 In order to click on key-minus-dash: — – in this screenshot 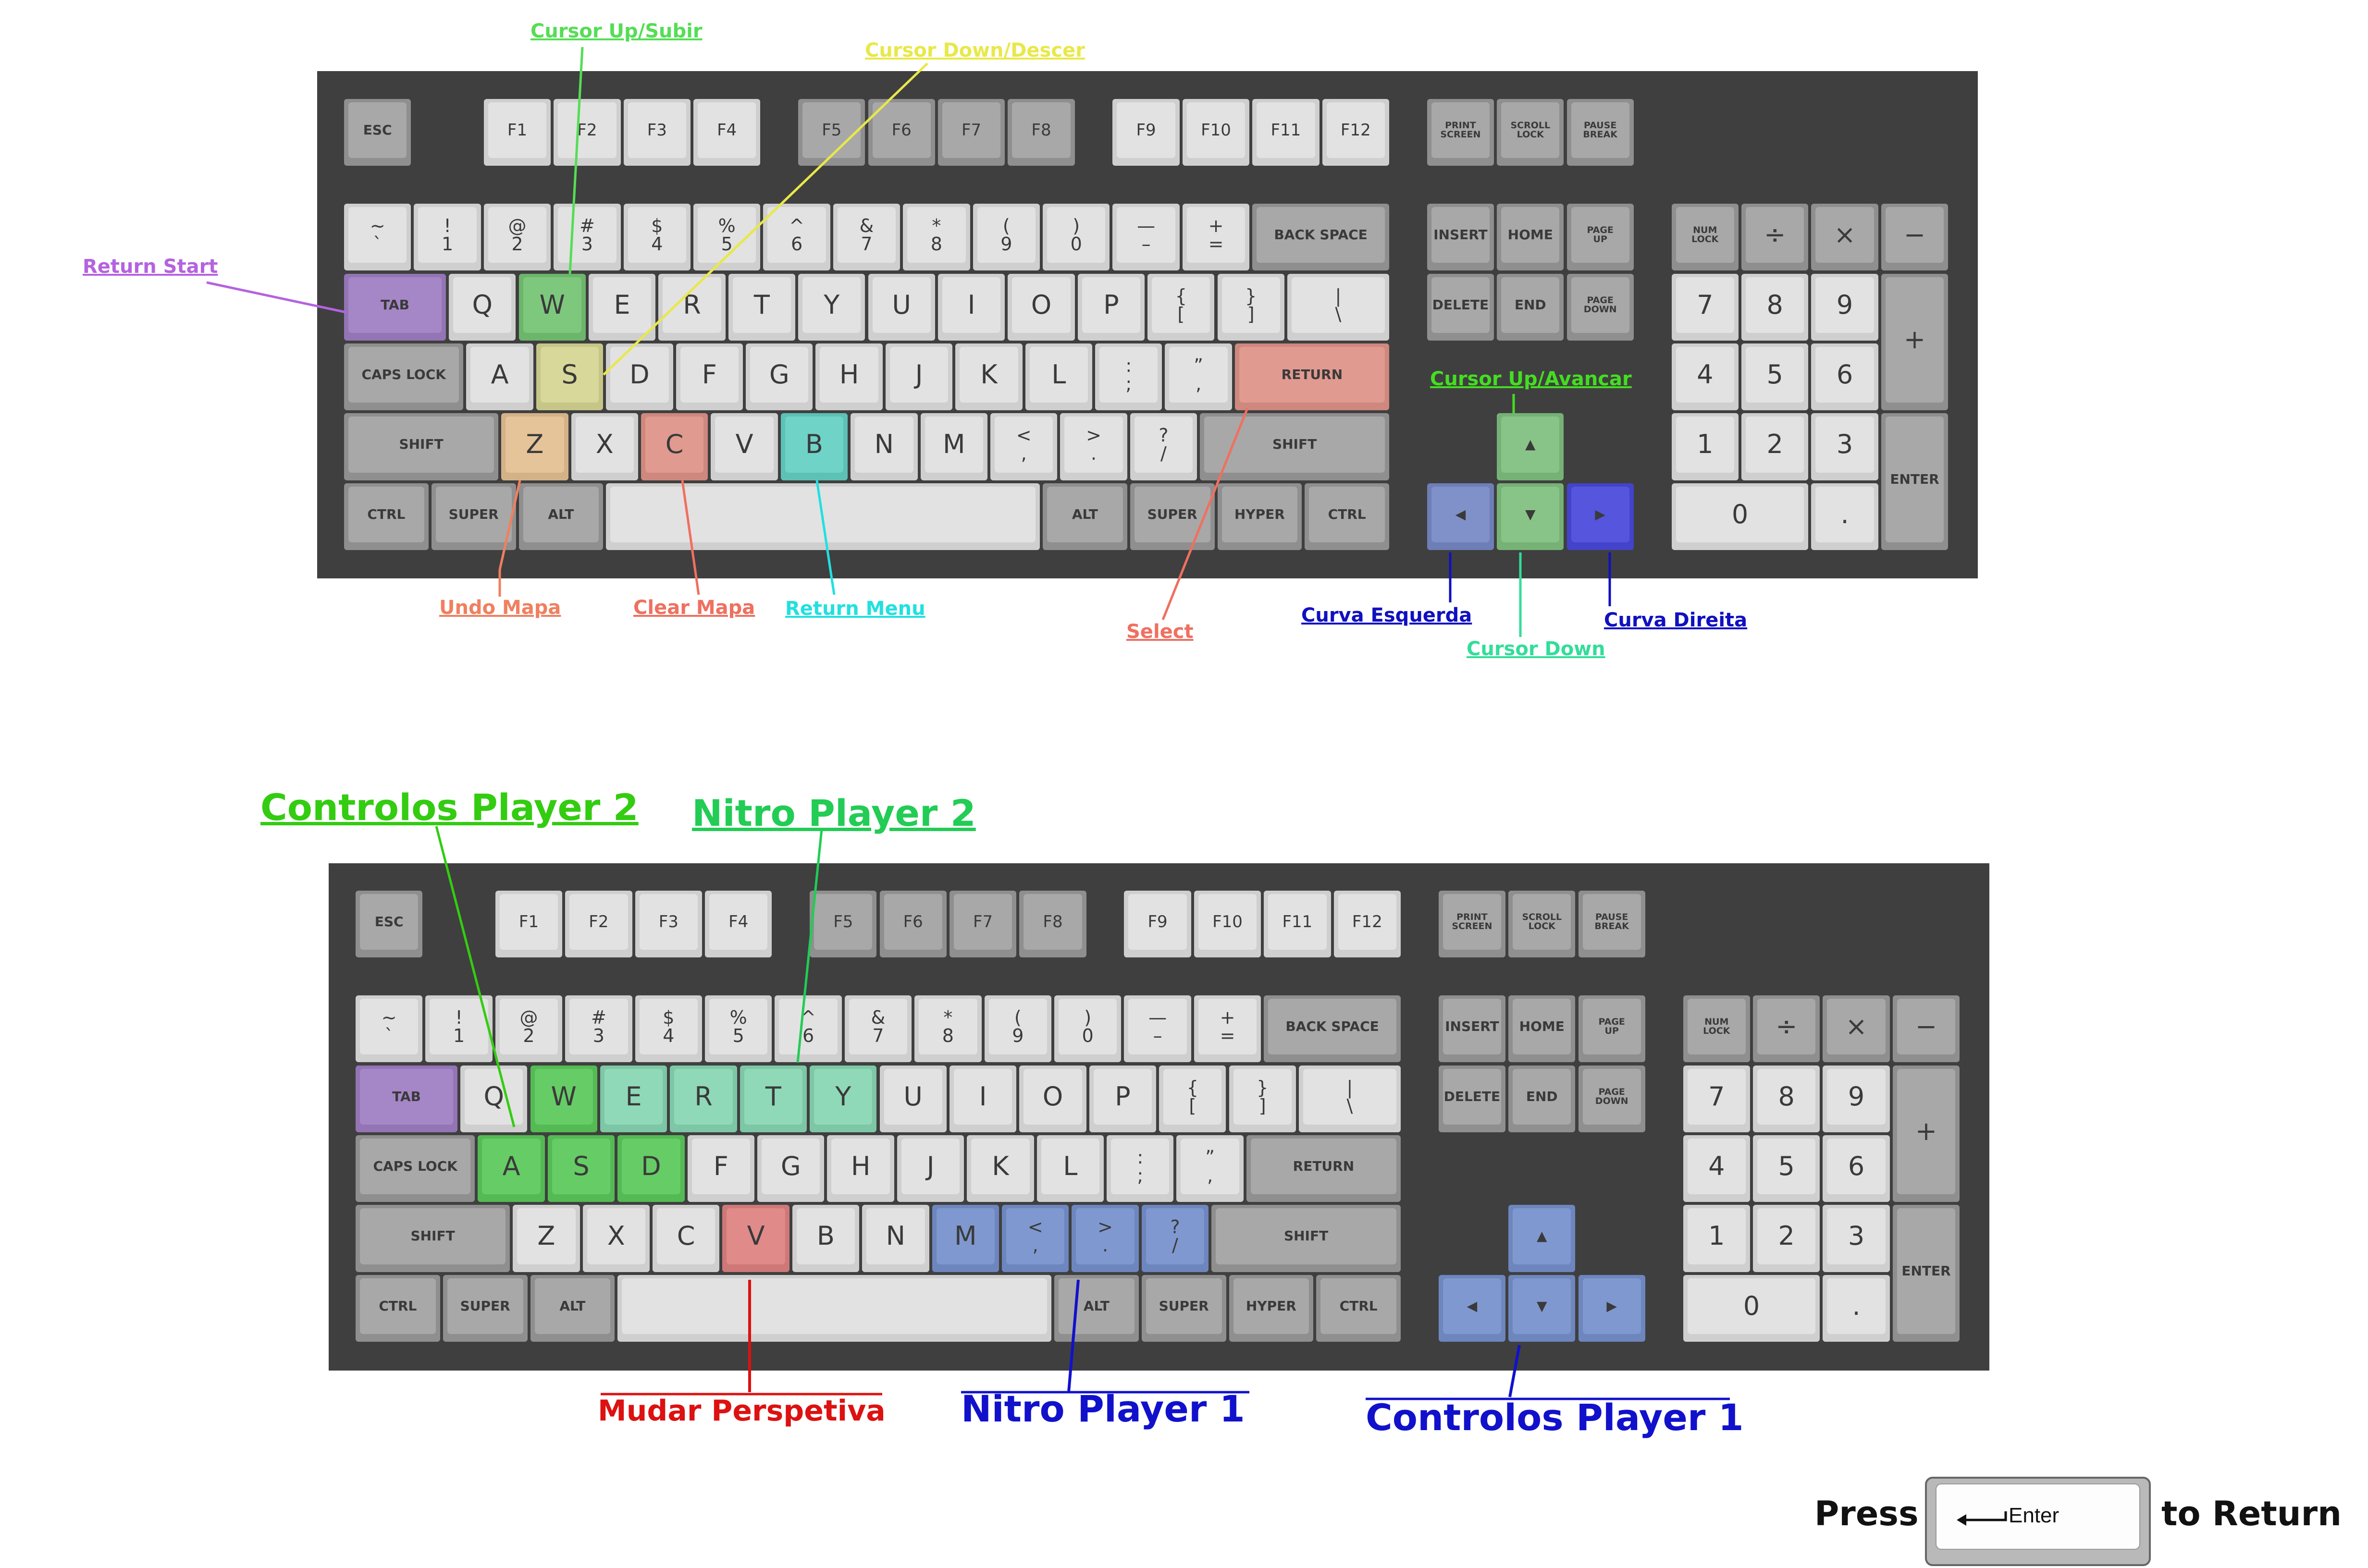, I will do `click(1146, 238)`.